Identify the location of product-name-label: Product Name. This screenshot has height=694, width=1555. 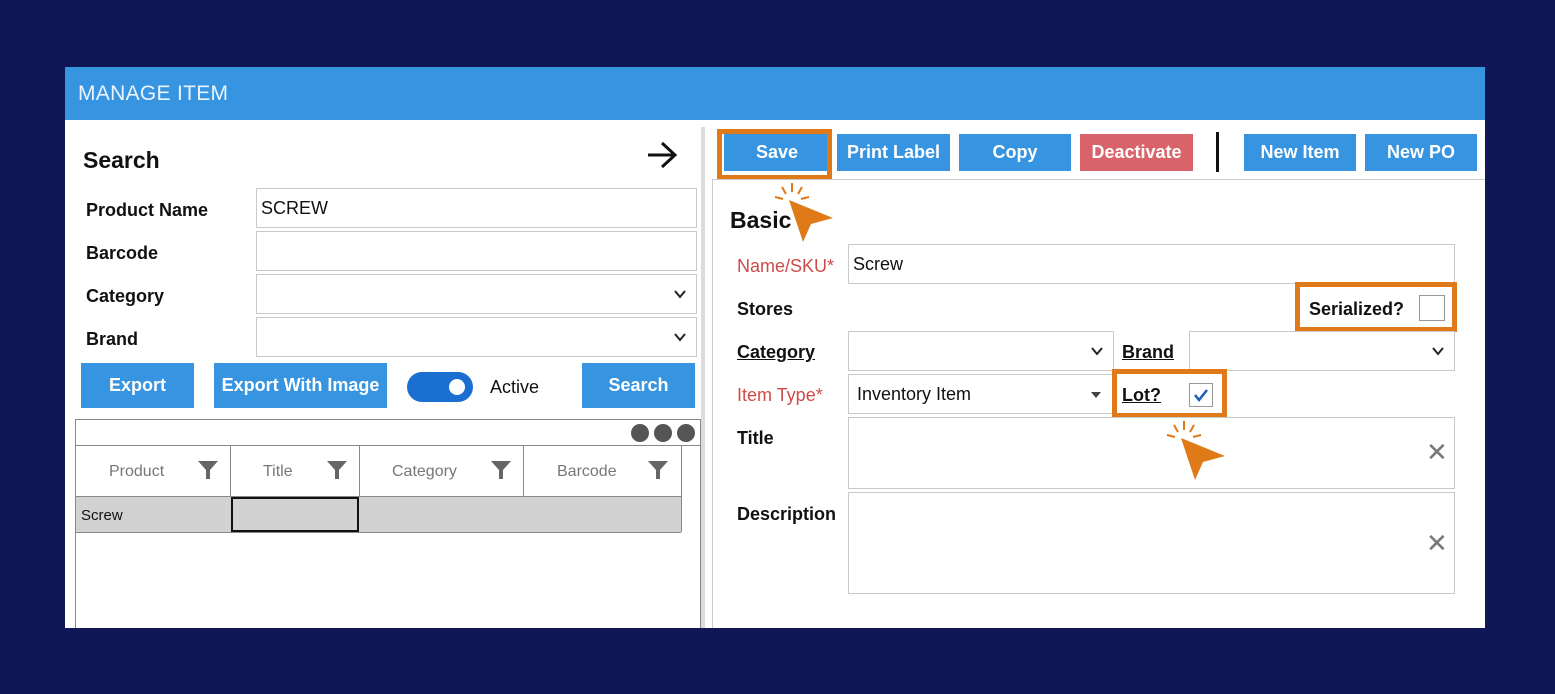
(147, 210).